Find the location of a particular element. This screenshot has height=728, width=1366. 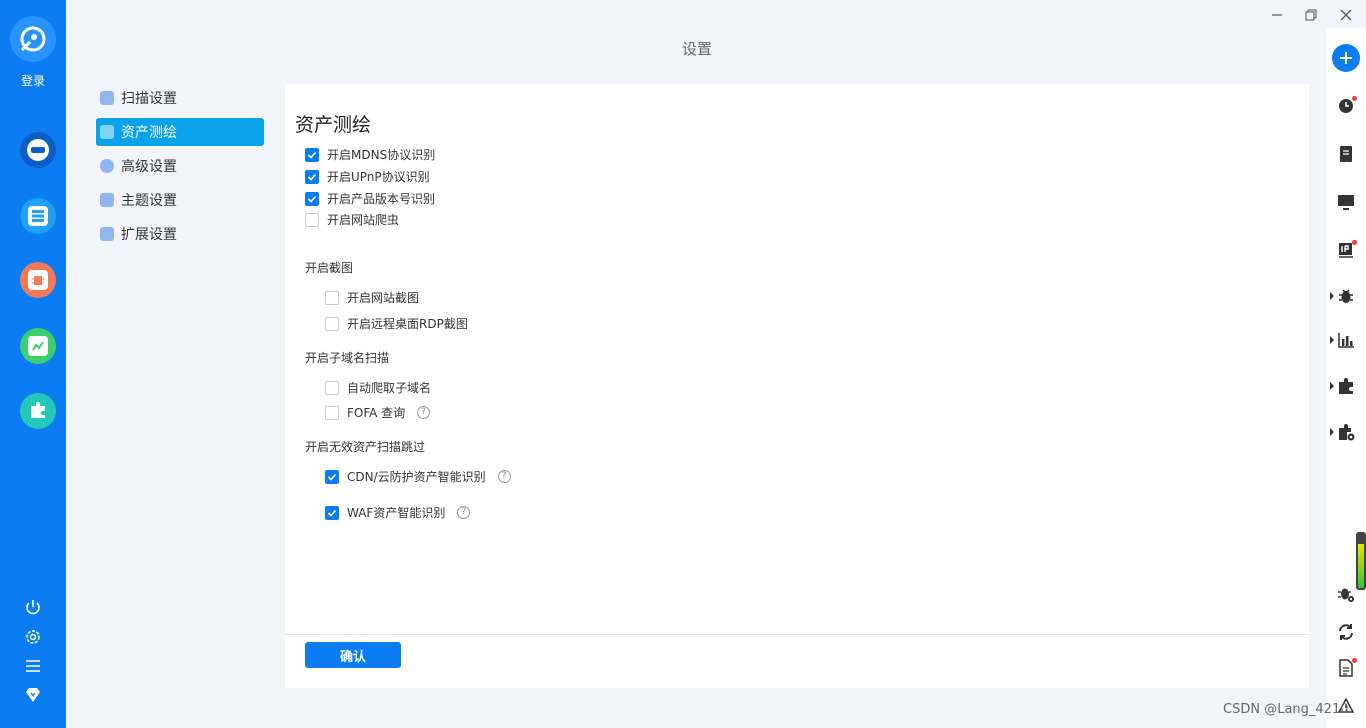

nav-item-label: 扫描设置 is located at coordinates (149, 99).